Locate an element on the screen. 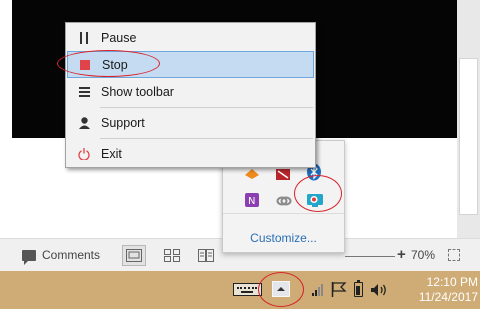  chevron-up-icon is located at coordinates (281, 289).